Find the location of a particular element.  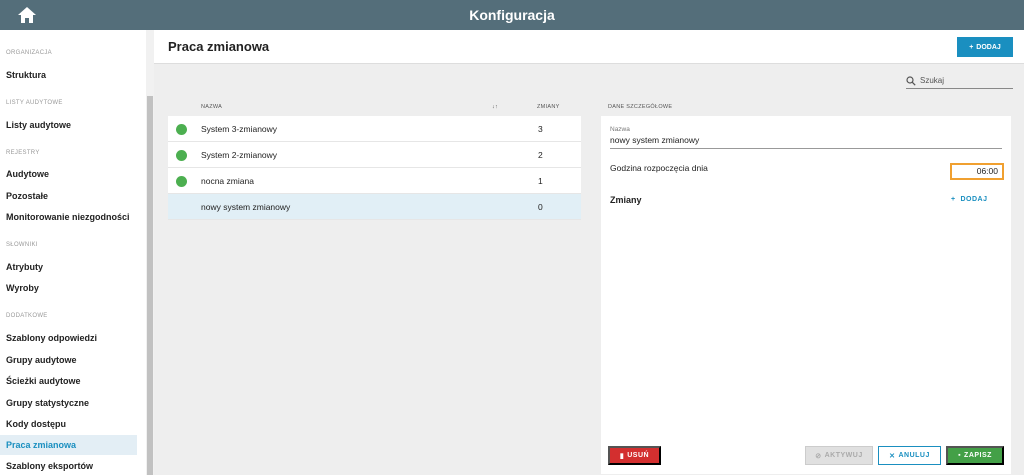

sidebar-item-audytowe: Audytowe is located at coordinates (27, 174).